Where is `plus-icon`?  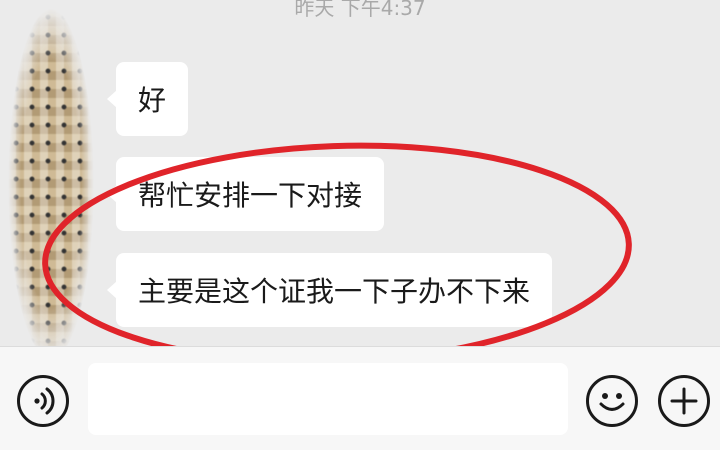
plus-icon is located at coordinates (684, 401).